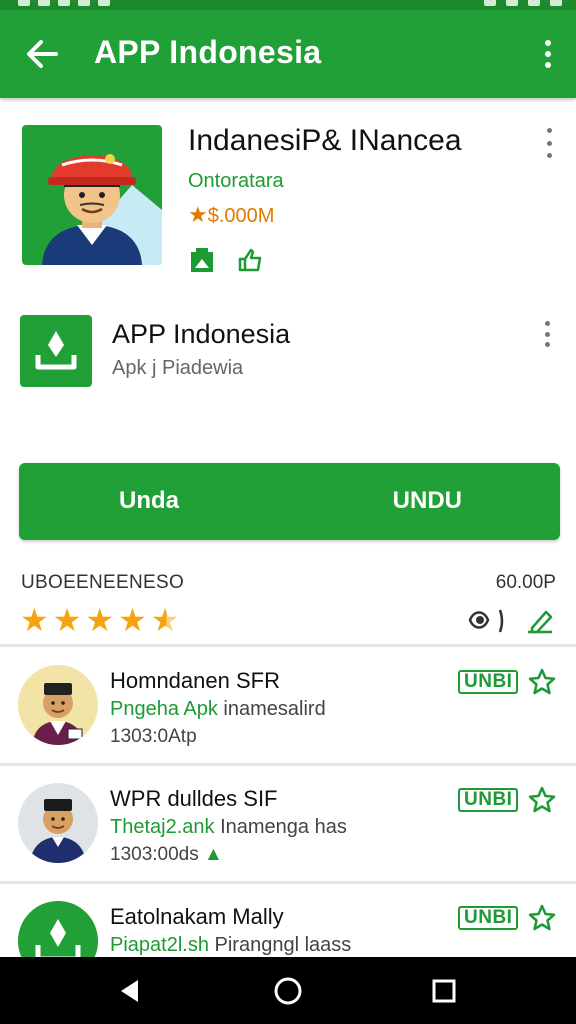 Image resolution: width=576 pixels, height=1024 pixels. I want to click on rating-section: UBOEENEENESO 60.00P ★ ★ ★ ★ ★, so click(288, 603).